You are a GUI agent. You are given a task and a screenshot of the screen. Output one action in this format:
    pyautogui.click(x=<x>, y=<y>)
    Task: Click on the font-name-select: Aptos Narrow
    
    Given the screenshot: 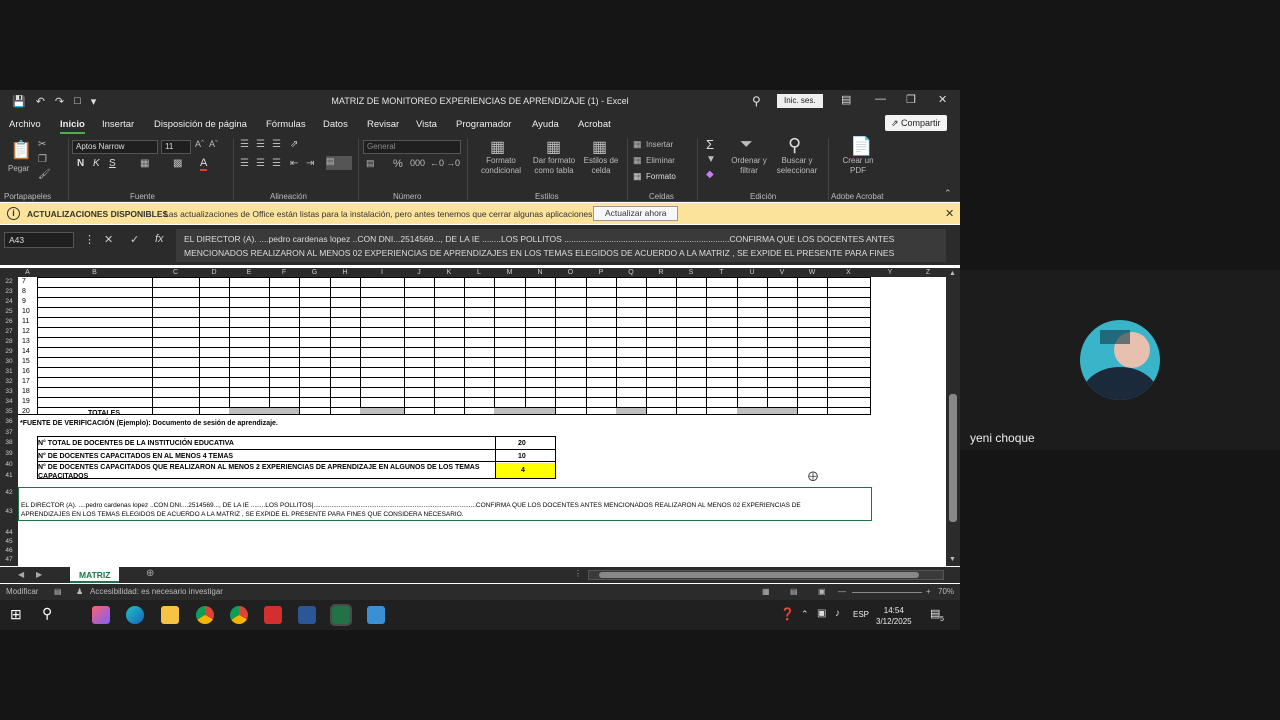 What is the action you would take?
    pyautogui.click(x=115, y=147)
    